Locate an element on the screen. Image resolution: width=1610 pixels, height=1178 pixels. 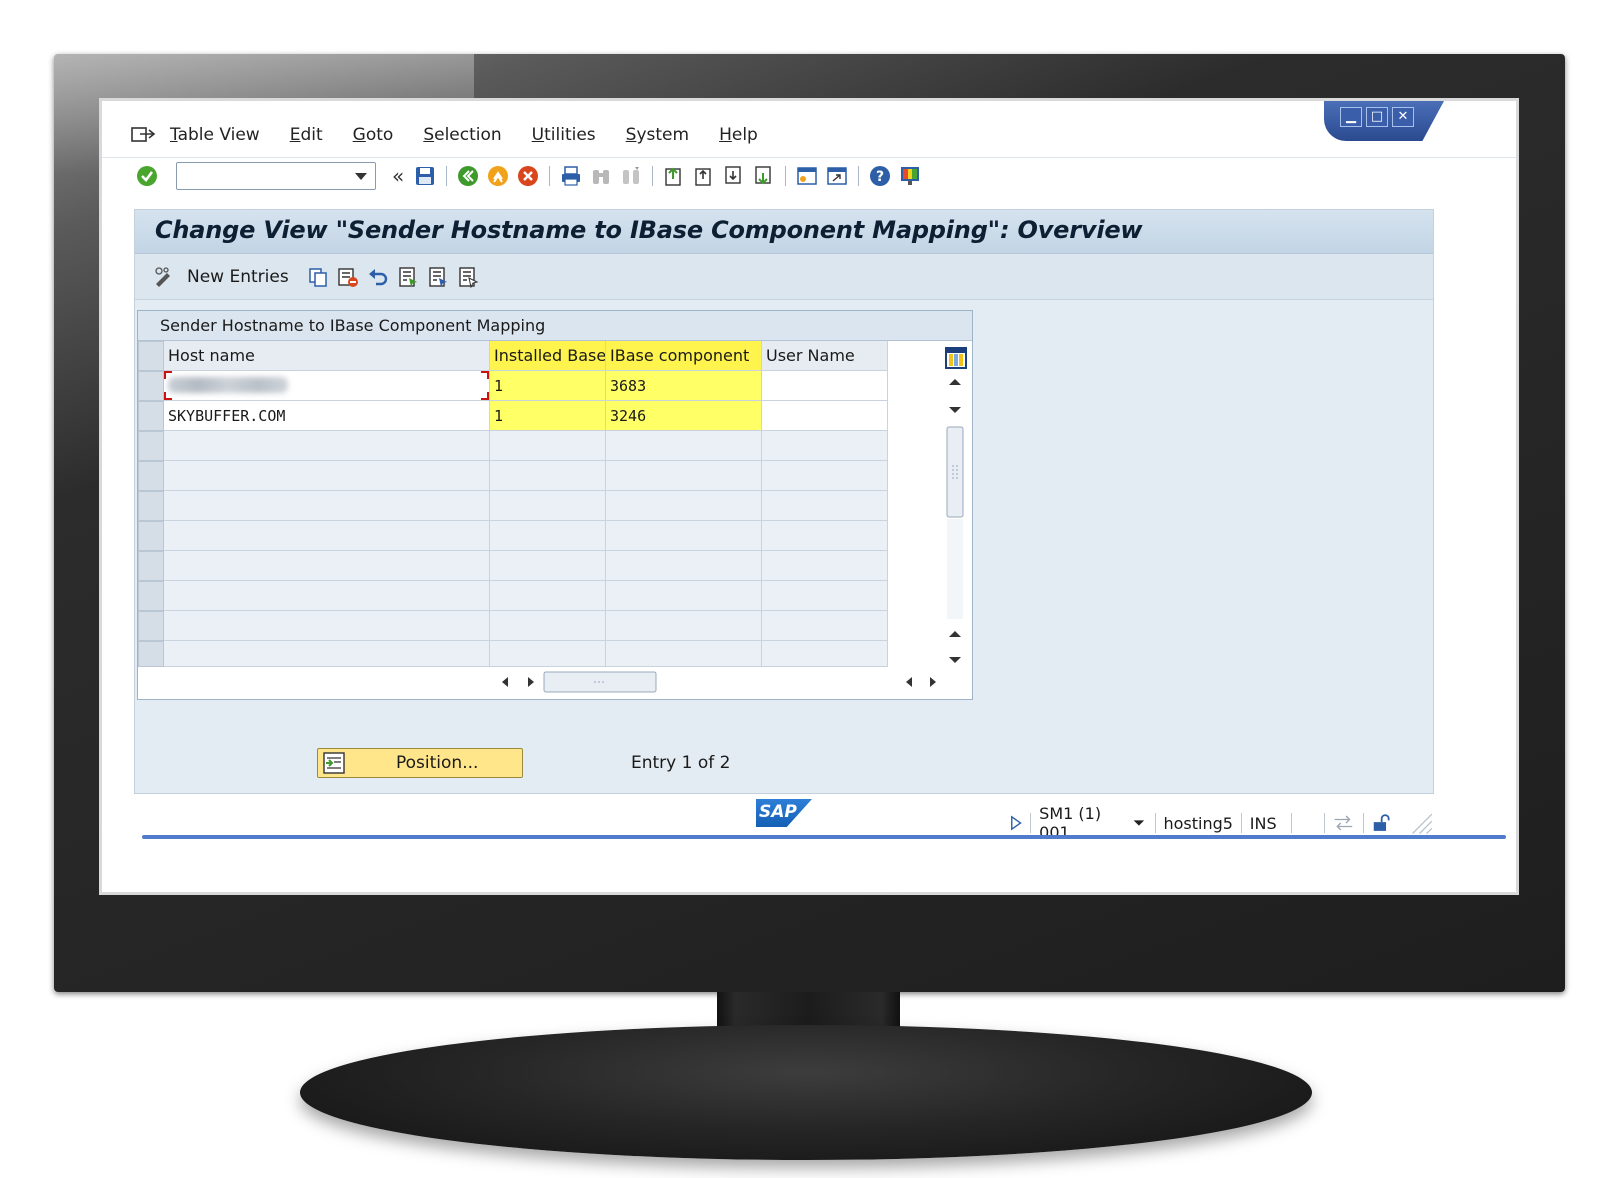
menu-system: System is located at coordinates (657, 135).